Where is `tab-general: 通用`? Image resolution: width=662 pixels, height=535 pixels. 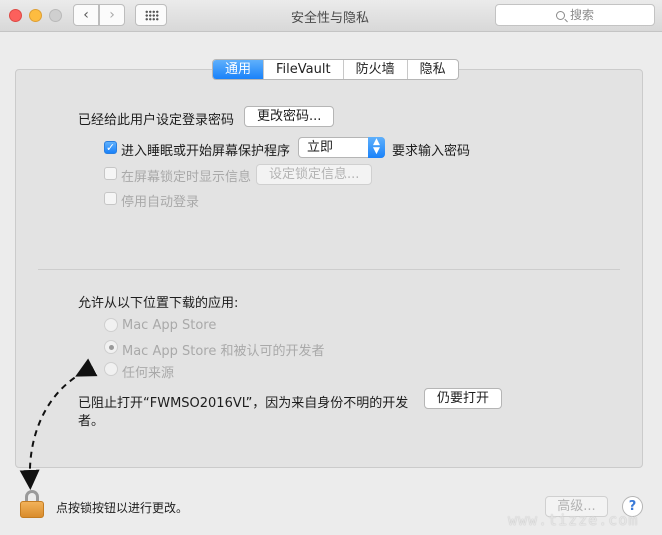 tab-general: 通用 is located at coordinates (238, 69).